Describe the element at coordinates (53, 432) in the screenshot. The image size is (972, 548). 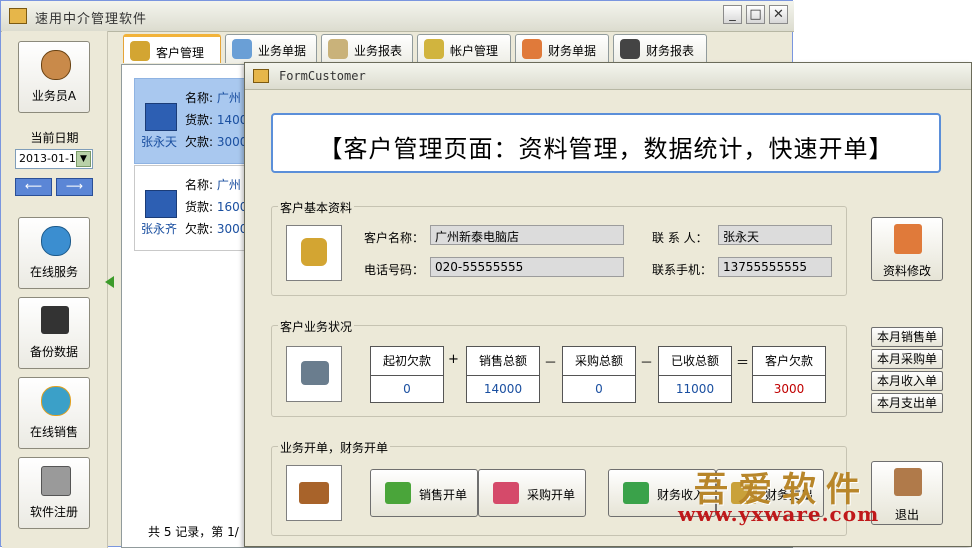
I see `online-sales-label: 在线销售` at that location.